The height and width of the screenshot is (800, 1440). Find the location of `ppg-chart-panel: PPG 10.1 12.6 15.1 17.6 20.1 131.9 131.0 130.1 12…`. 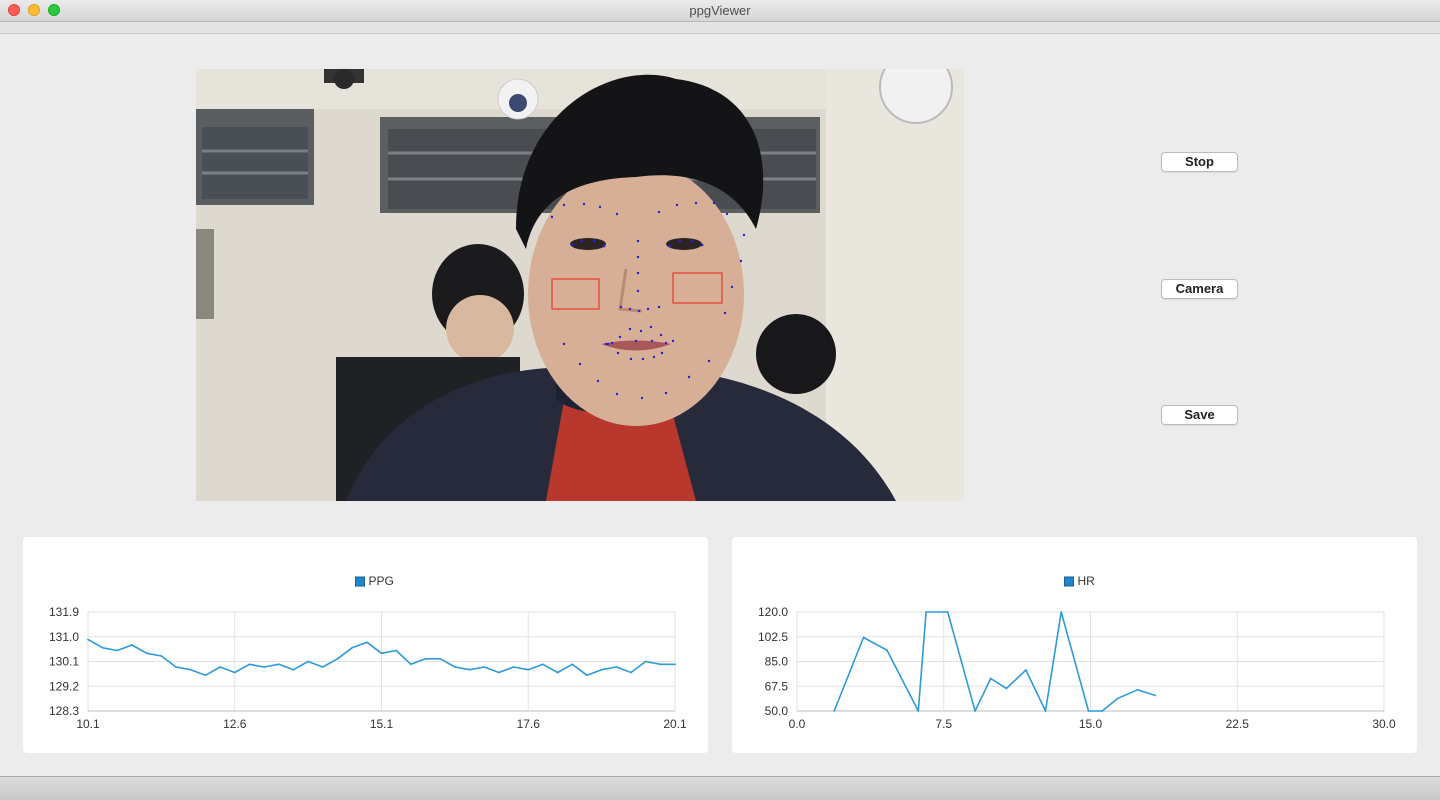

ppg-chart-panel: PPG 10.1 12.6 15.1 17.6 20.1 131.9 131.0 130.1 12… is located at coordinates (365, 645).